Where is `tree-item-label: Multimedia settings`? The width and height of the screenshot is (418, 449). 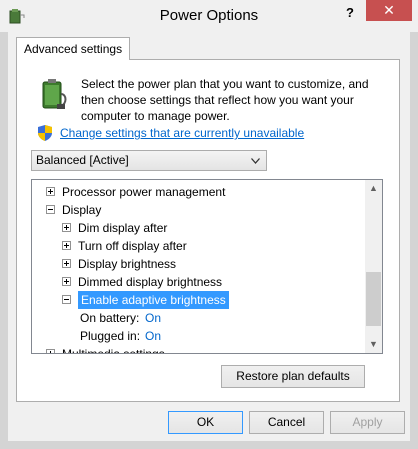 tree-item-label: Multimedia settings is located at coordinates (113, 350).